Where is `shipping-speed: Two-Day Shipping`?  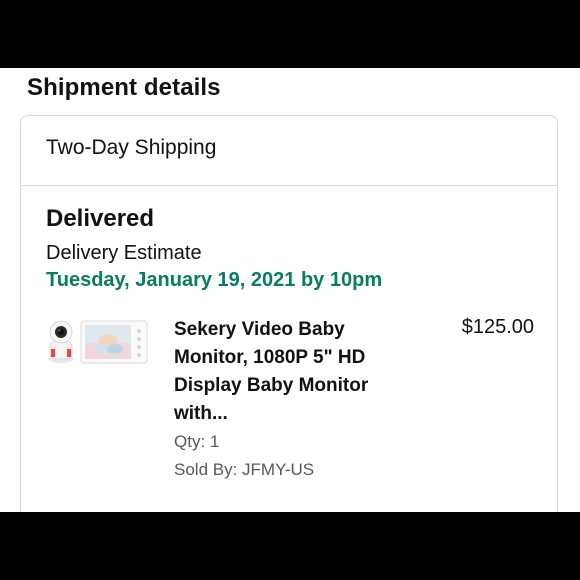 shipping-speed: Two-Day Shipping is located at coordinates (131, 147).